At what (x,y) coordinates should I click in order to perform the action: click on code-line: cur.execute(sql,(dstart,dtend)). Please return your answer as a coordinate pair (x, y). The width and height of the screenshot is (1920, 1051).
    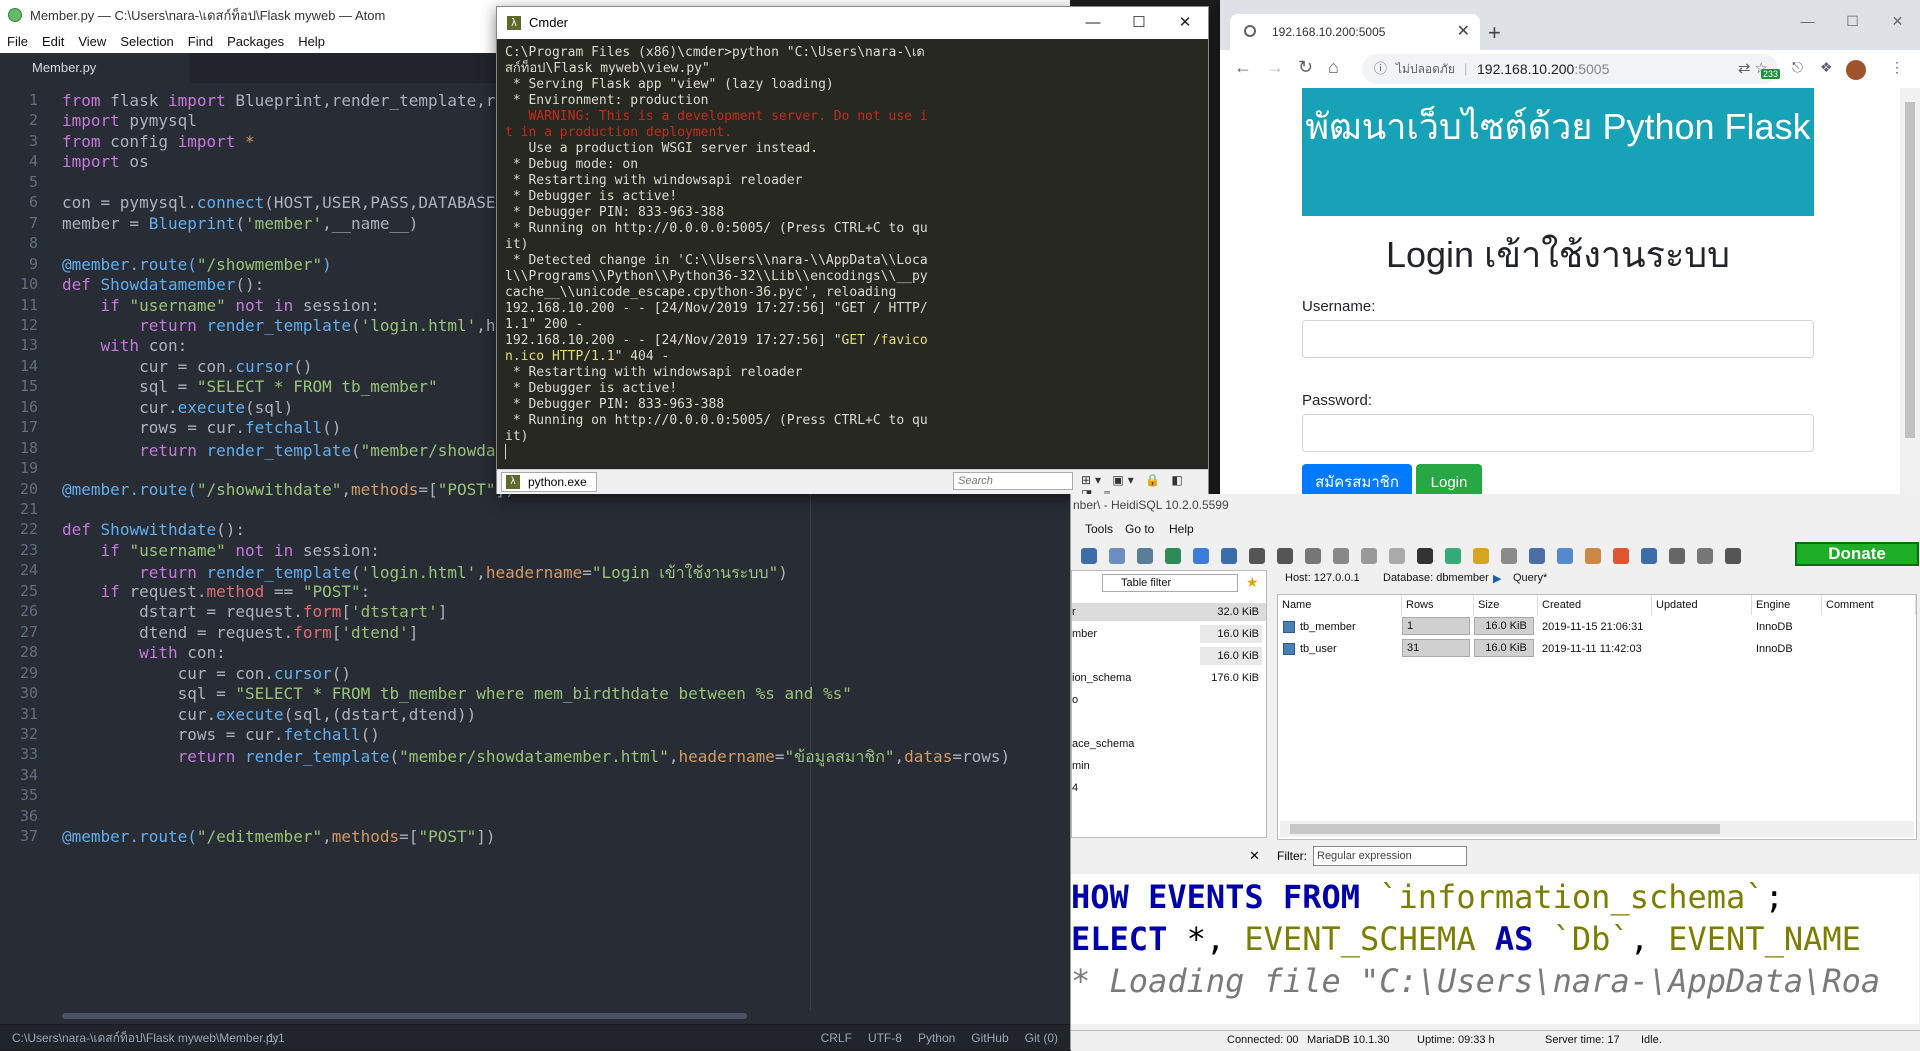
    Looking at the image, I should click on (269, 714).